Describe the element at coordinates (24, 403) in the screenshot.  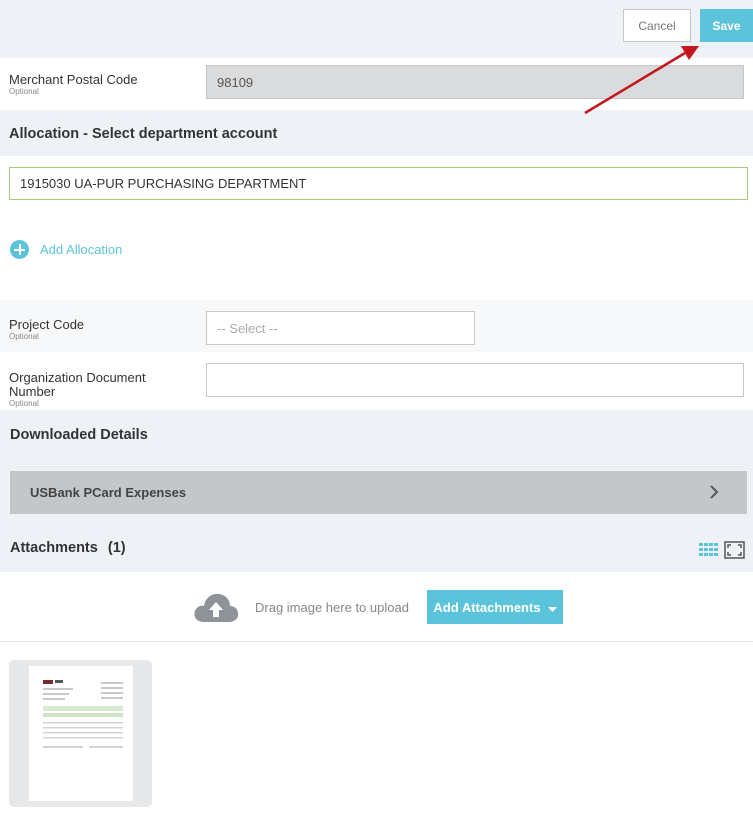
I see `org-doc-optional: Optional` at that location.